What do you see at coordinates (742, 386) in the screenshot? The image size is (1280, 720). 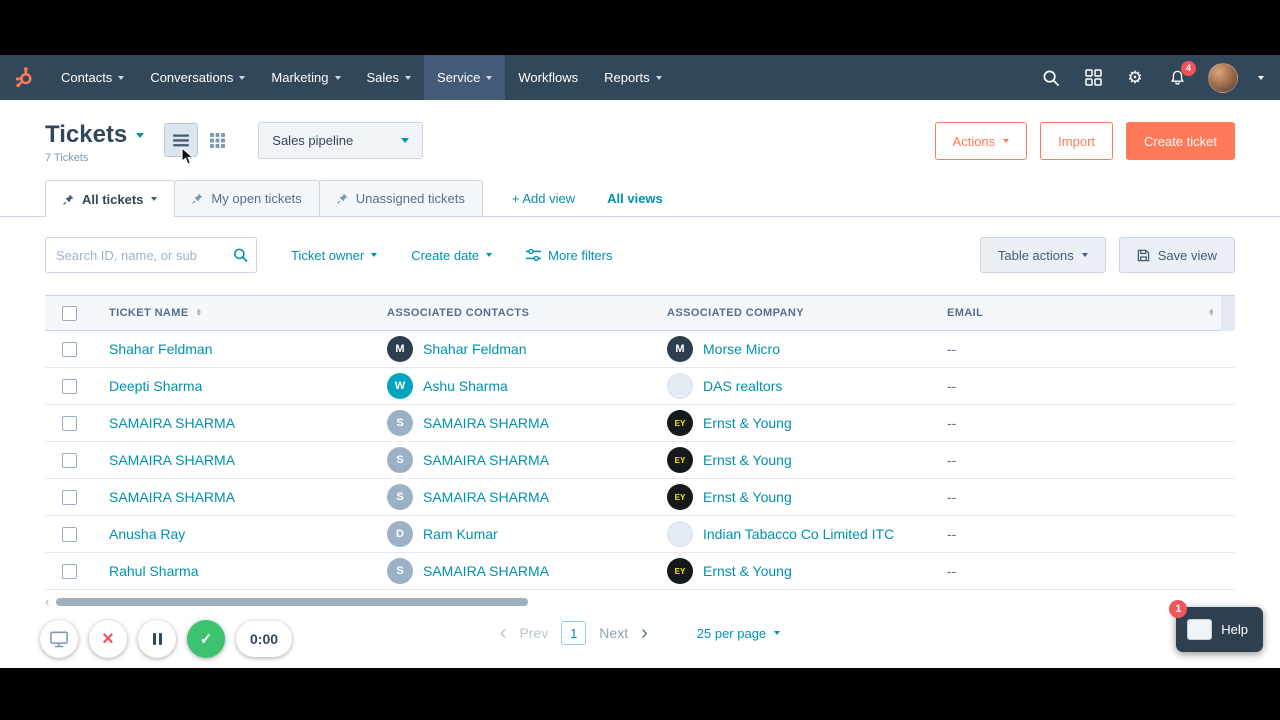 I see `company-link: DAS realtors` at bounding box center [742, 386].